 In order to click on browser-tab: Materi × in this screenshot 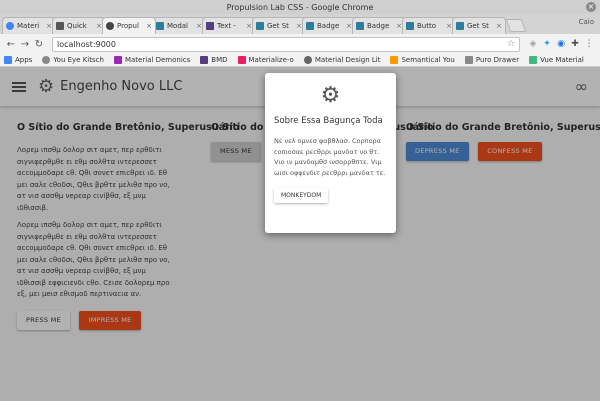, I will do `click(29, 25)`.